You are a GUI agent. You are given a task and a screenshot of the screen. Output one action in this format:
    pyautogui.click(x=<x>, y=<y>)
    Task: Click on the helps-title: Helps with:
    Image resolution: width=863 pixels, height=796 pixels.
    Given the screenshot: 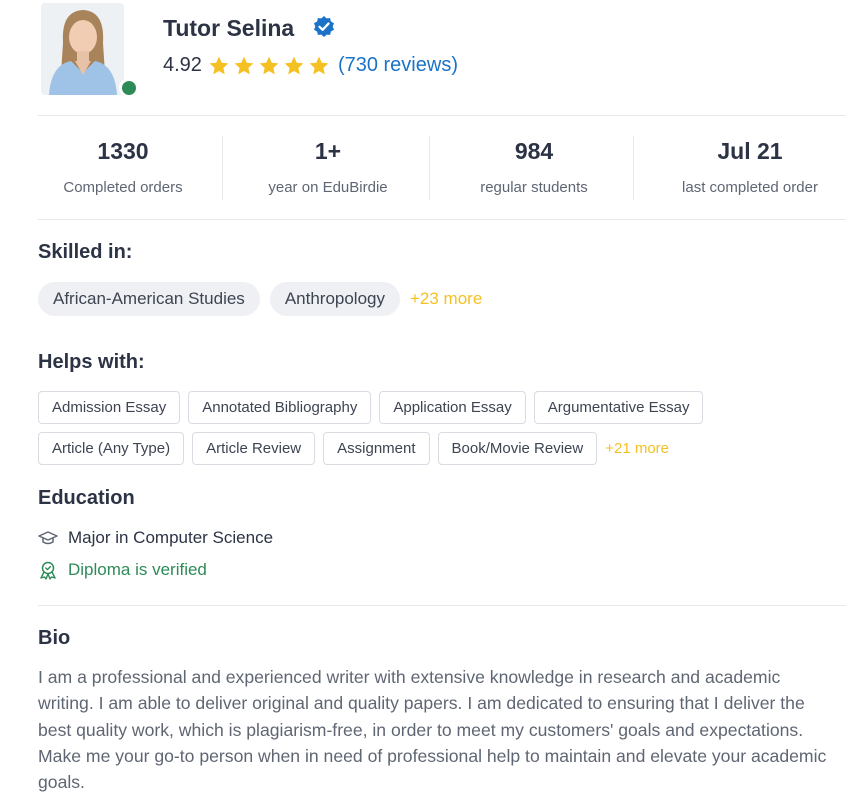 What is the action you would take?
    pyautogui.click(x=91, y=362)
    